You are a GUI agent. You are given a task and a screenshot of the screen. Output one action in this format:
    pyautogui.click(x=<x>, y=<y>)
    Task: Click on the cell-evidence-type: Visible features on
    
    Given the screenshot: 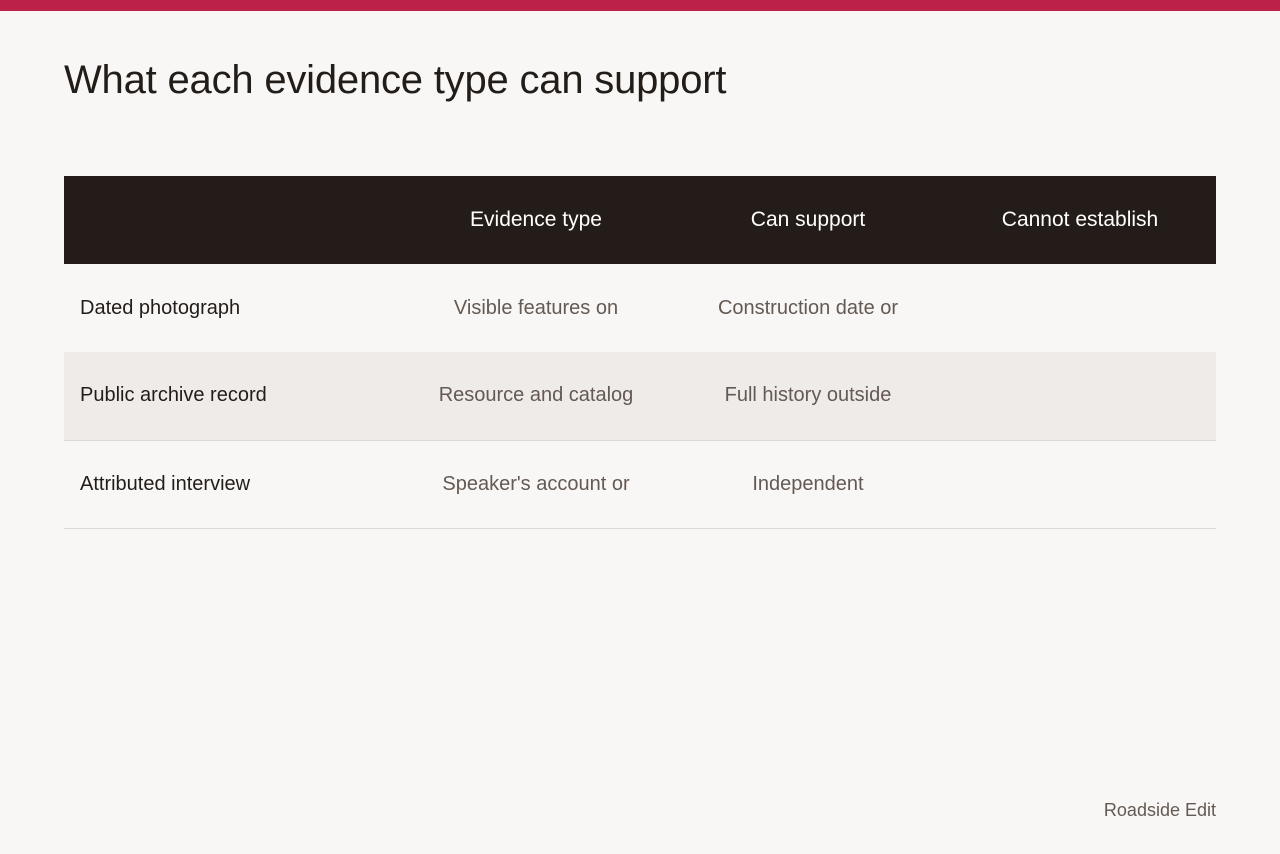 What is the action you would take?
    pyautogui.click(x=536, y=307)
    